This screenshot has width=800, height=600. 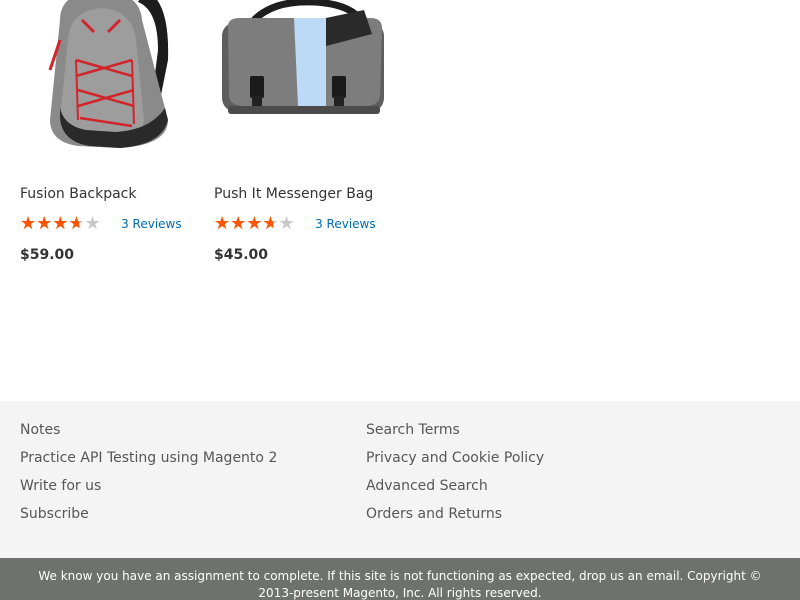 What do you see at coordinates (303, 57) in the screenshot?
I see `messenger-bag-image` at bounding box center [303, 57].